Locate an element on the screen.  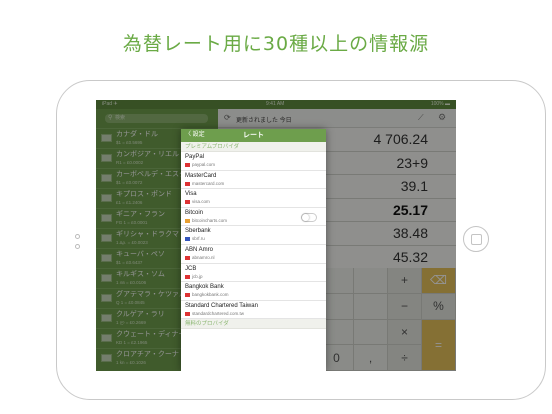
provider-row: Bitcoin bitcoincharts.com is located at coordinates (253, 217).